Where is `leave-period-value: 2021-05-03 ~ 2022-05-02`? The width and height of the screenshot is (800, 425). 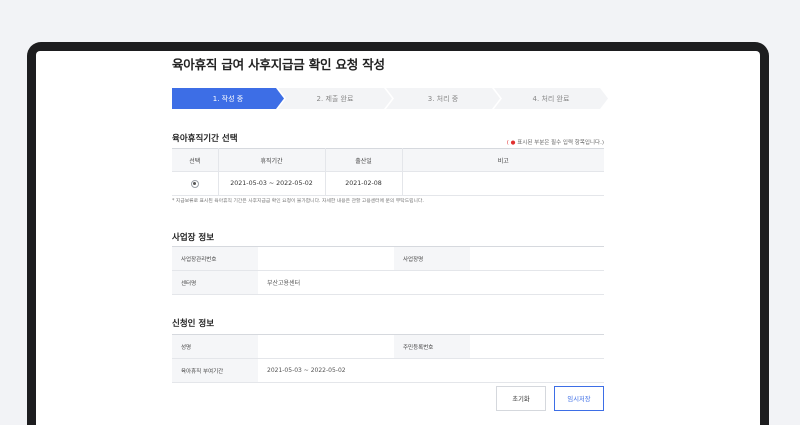 leave-period-value: 2021-05-03 ~ 2022-05-02 is located at coordinates (431, 370).